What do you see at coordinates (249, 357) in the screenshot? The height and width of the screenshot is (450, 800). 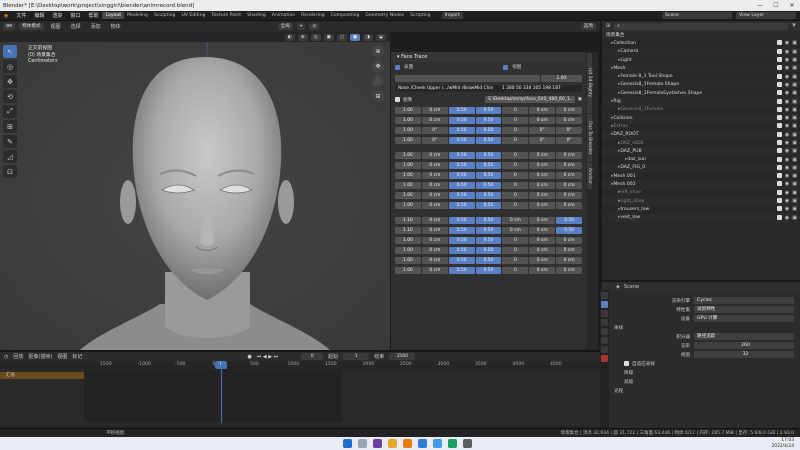 I see `record-button: ●` at bounding box center [249, 357].